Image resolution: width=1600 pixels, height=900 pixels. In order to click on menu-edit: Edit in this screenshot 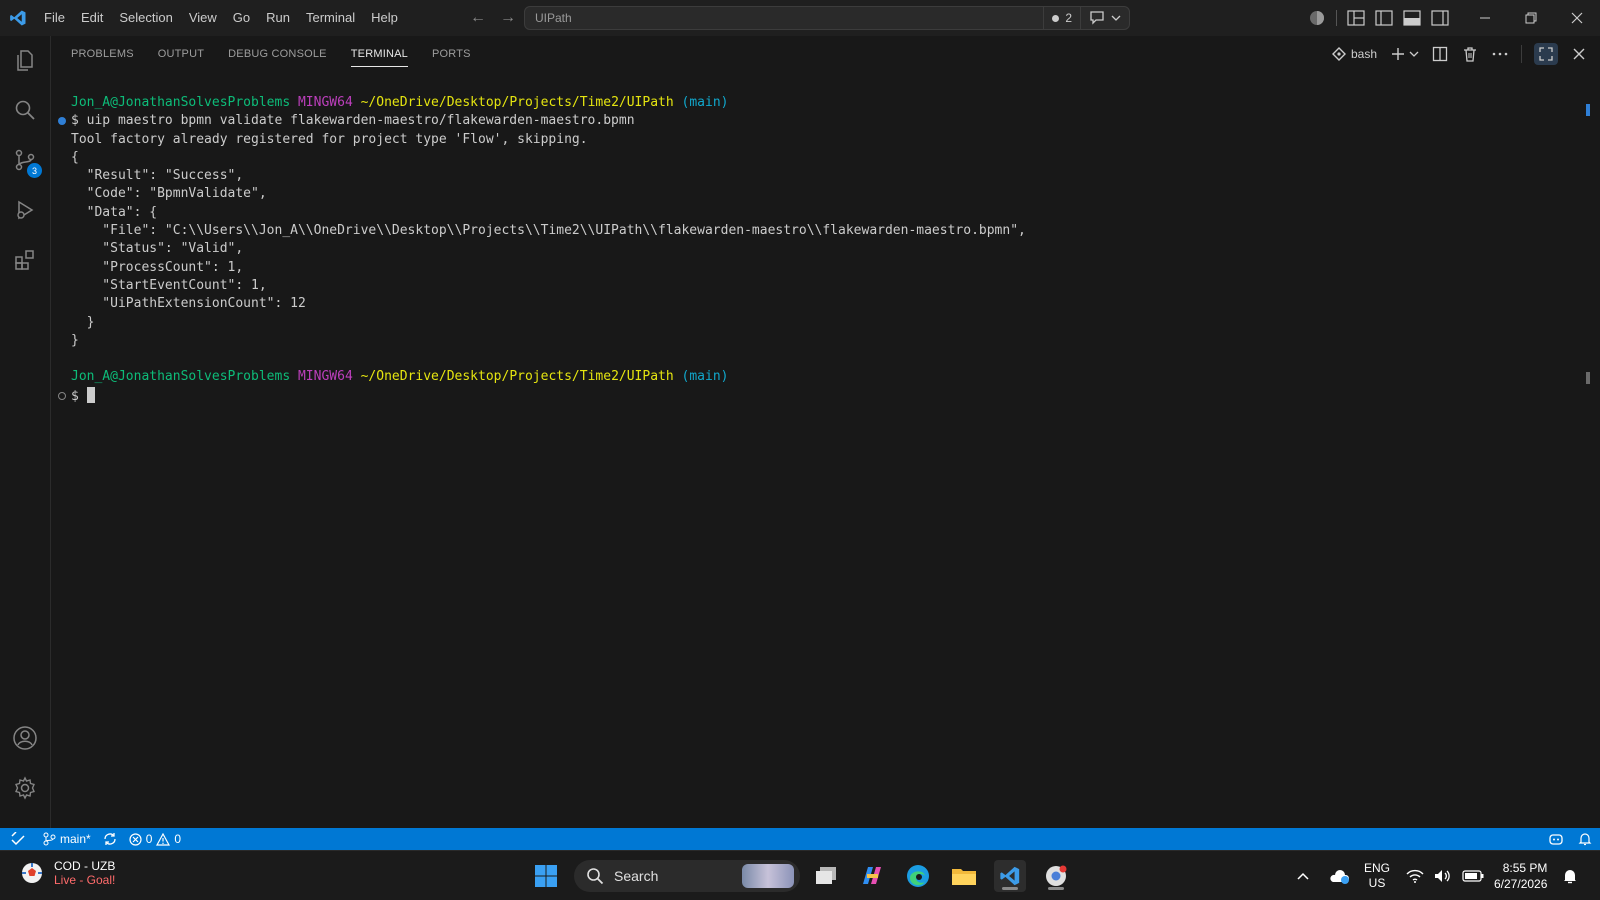, I will do `click(92, 18)`.